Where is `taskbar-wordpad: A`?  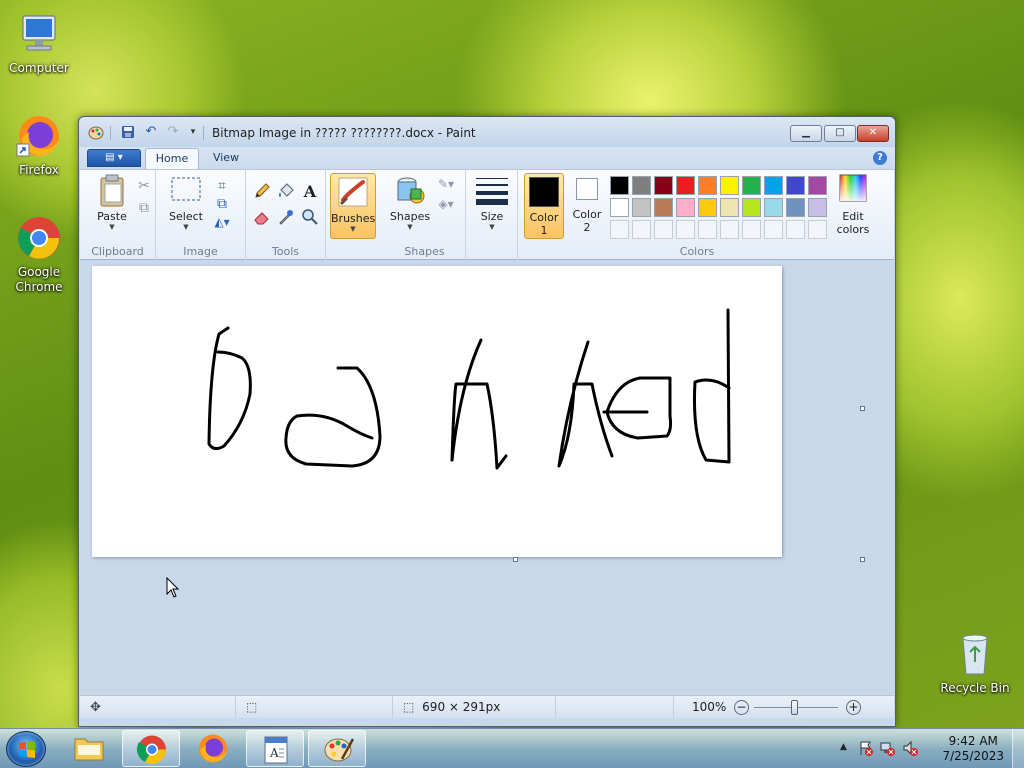
taskbar-wordpad: A is located at coordinates (275, 748).